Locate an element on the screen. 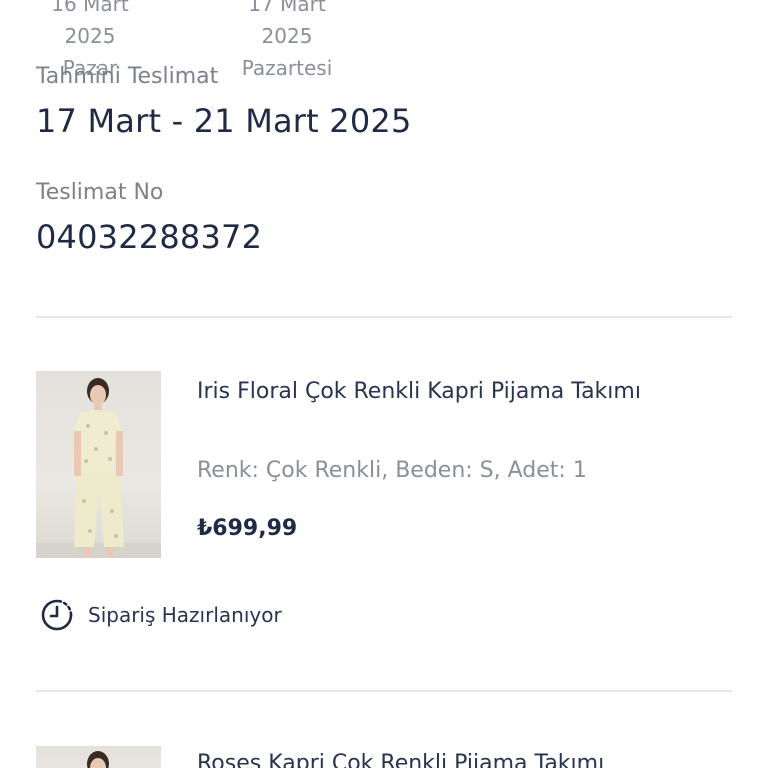  product-attributes: Renk: Çok Renkli, Beden: S, Adet: 1 is located at coordinates (392, 470).